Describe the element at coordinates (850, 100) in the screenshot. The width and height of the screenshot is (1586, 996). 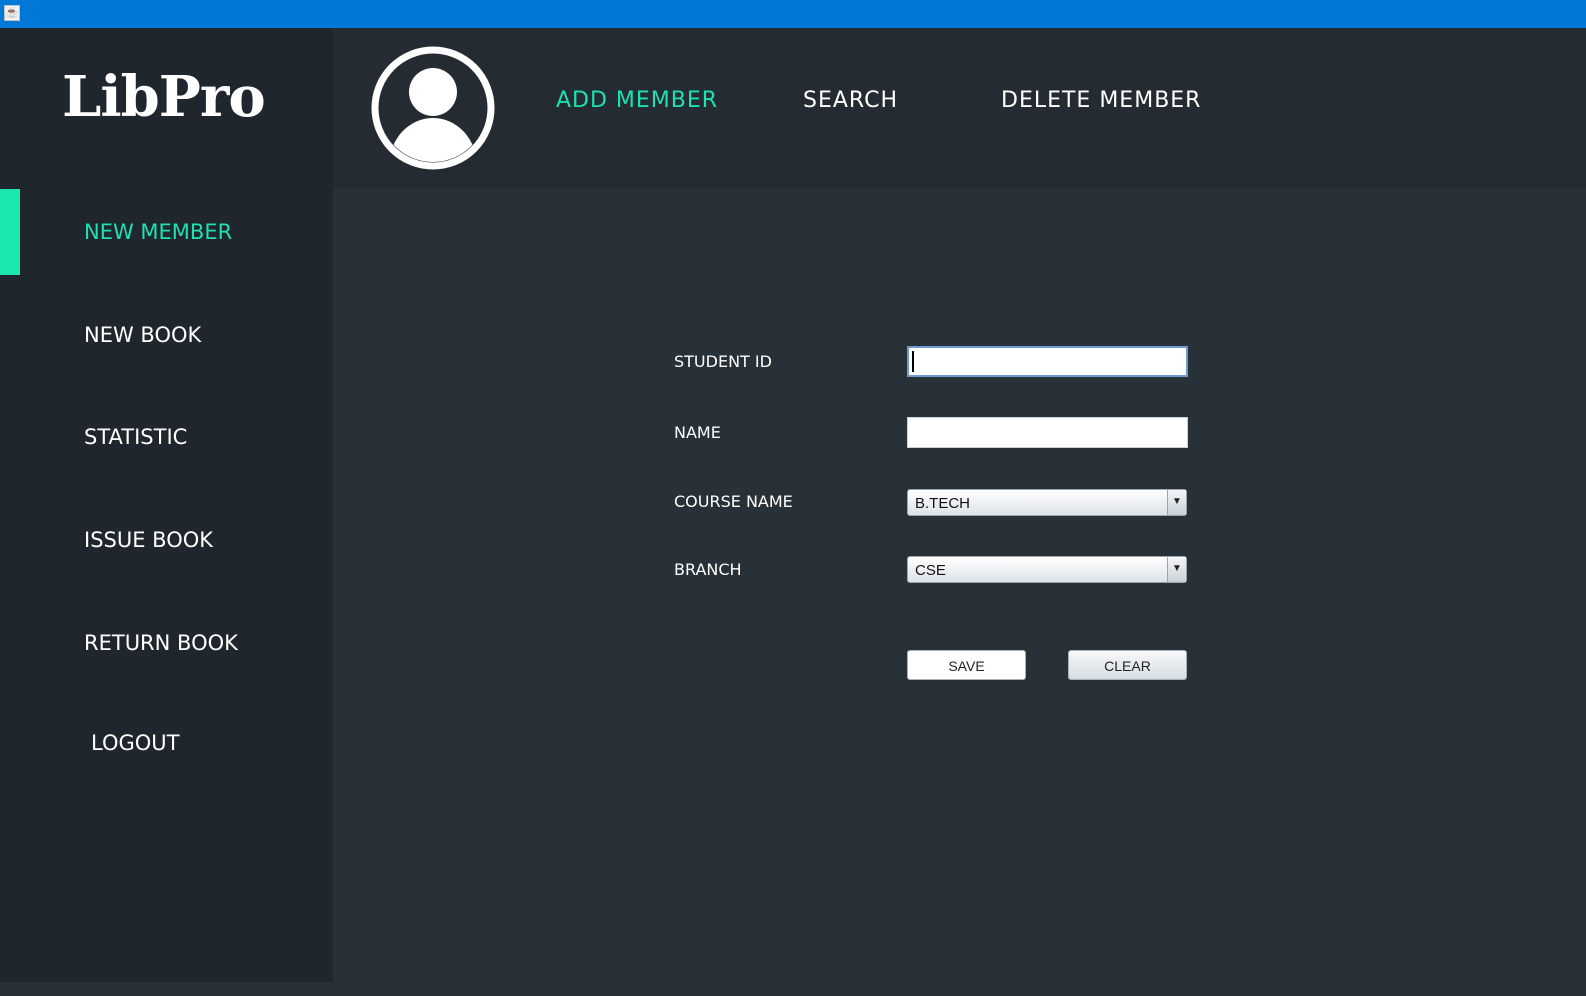
I see `tab-search: SEARCH` at that location.